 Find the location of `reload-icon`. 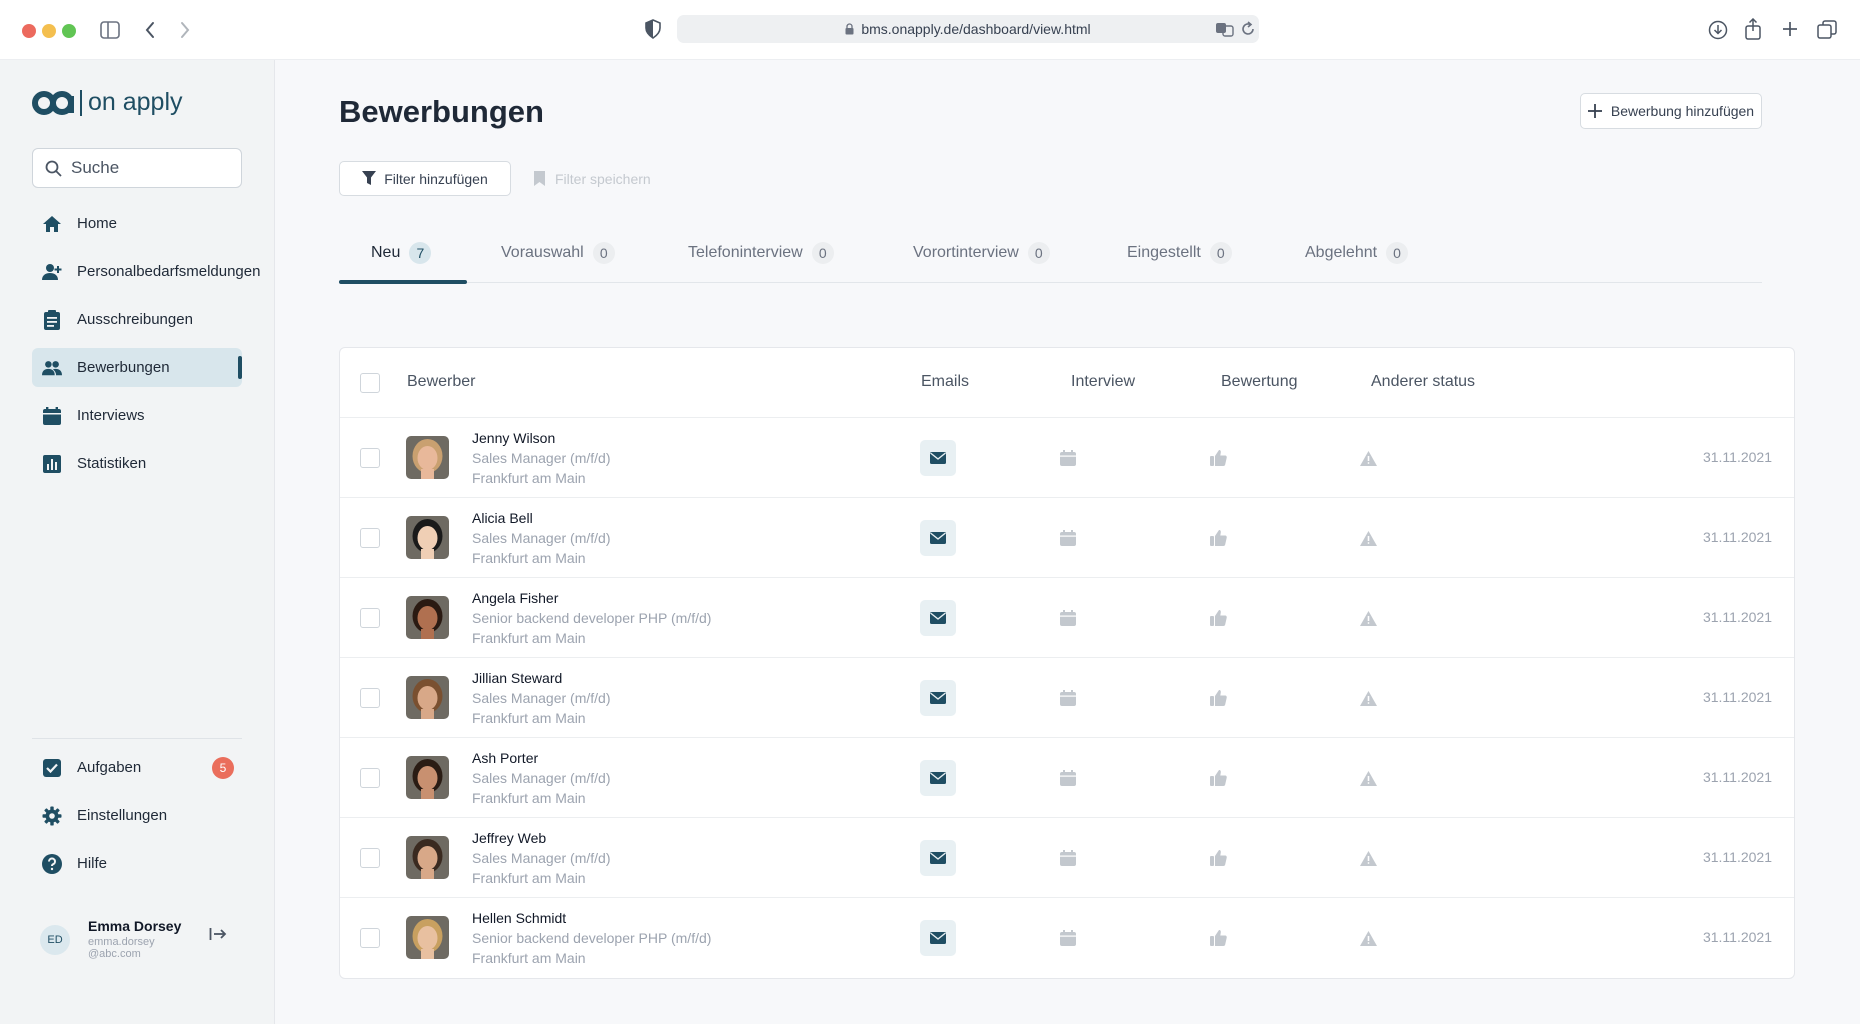

reload-icon is located at coordinates (1248, 31).